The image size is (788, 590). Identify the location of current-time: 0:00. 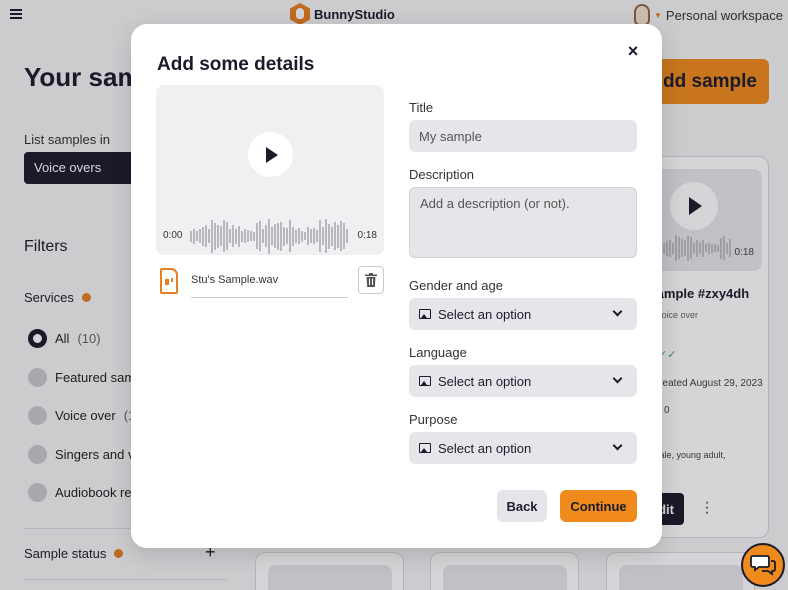
(173, 235).